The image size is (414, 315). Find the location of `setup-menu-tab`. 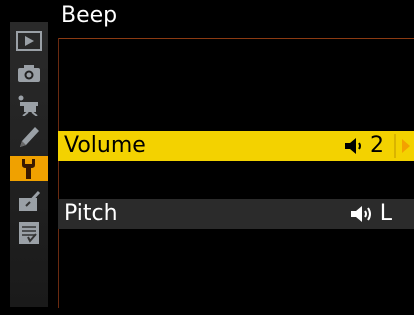

setup-menu-tab is located at coordinates (29, 168).